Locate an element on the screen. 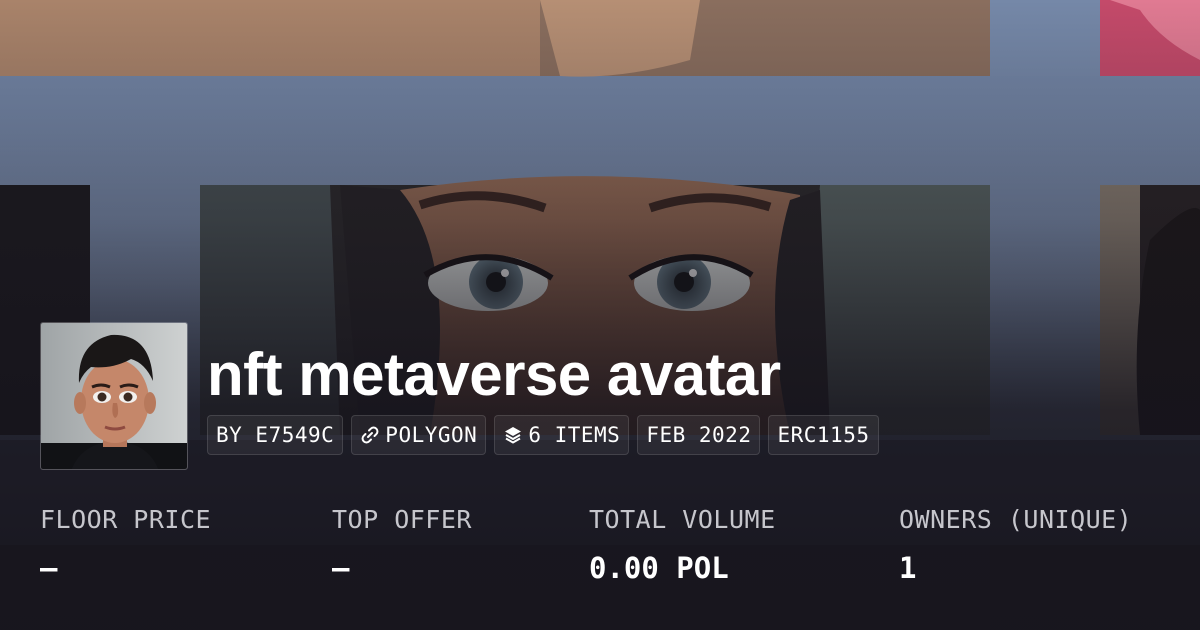 The image size is (1200, 630). stat-label: FLOOR PRICE is located at coordinates (126, 519).